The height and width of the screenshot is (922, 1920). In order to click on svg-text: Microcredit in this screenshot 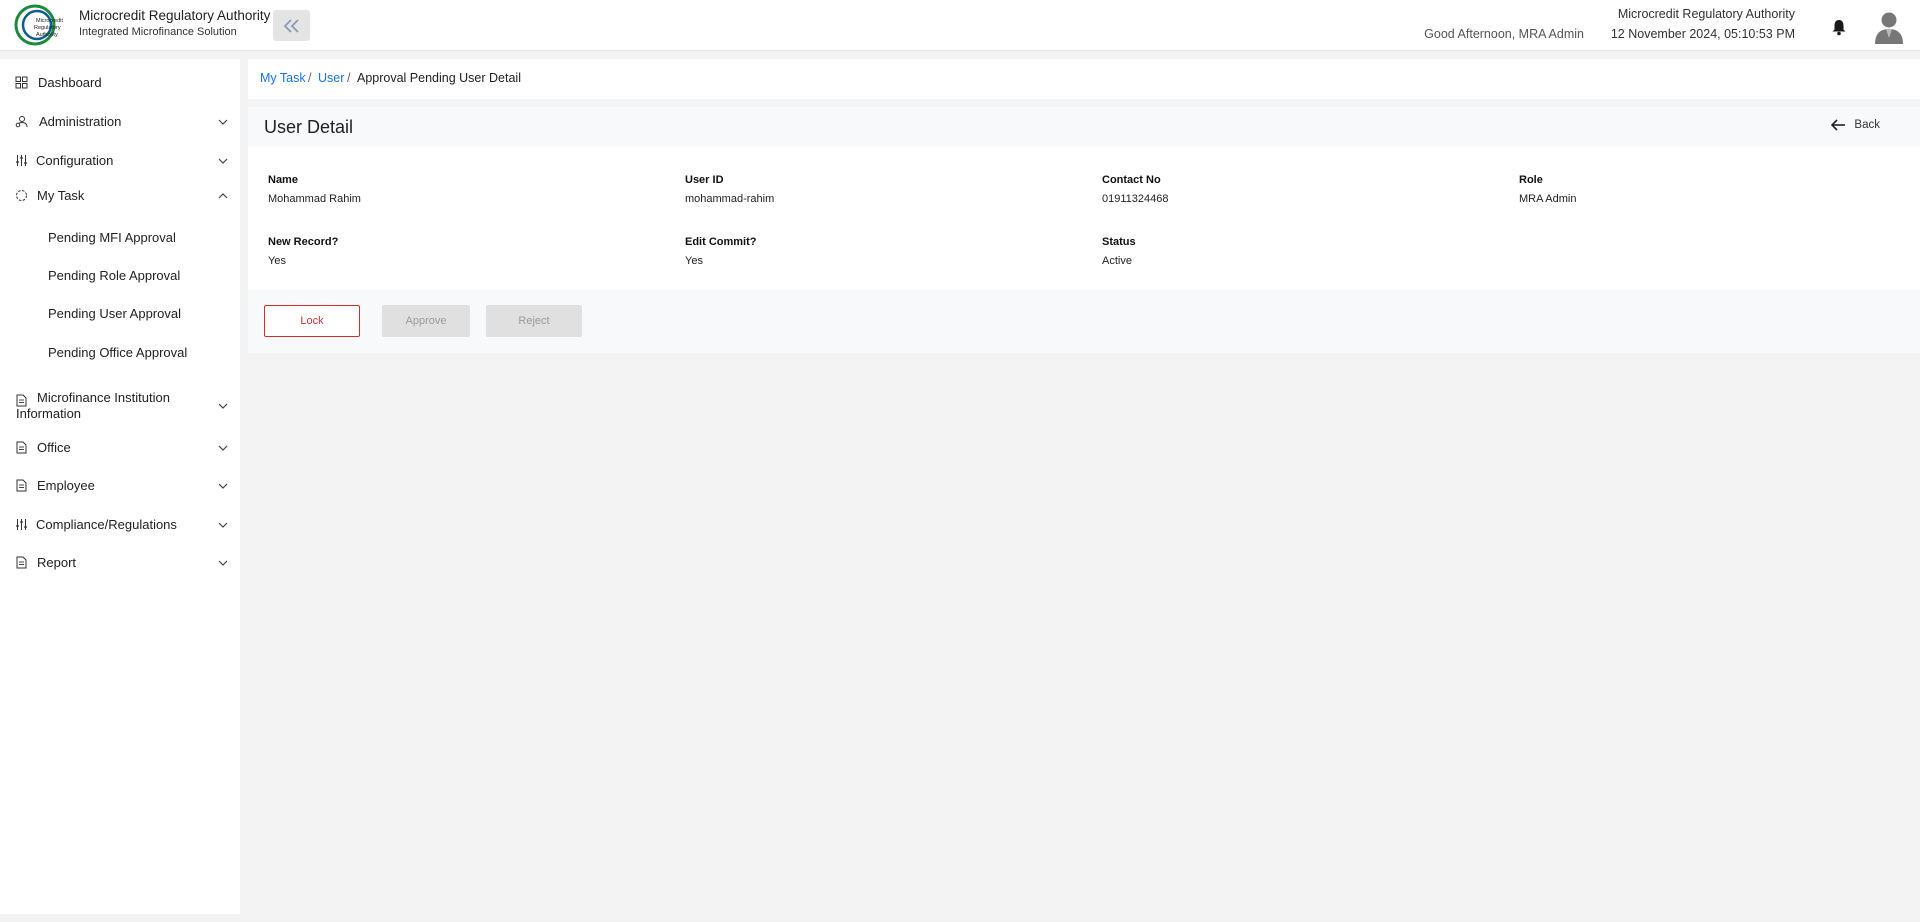, I will do `click(49, 21)`.